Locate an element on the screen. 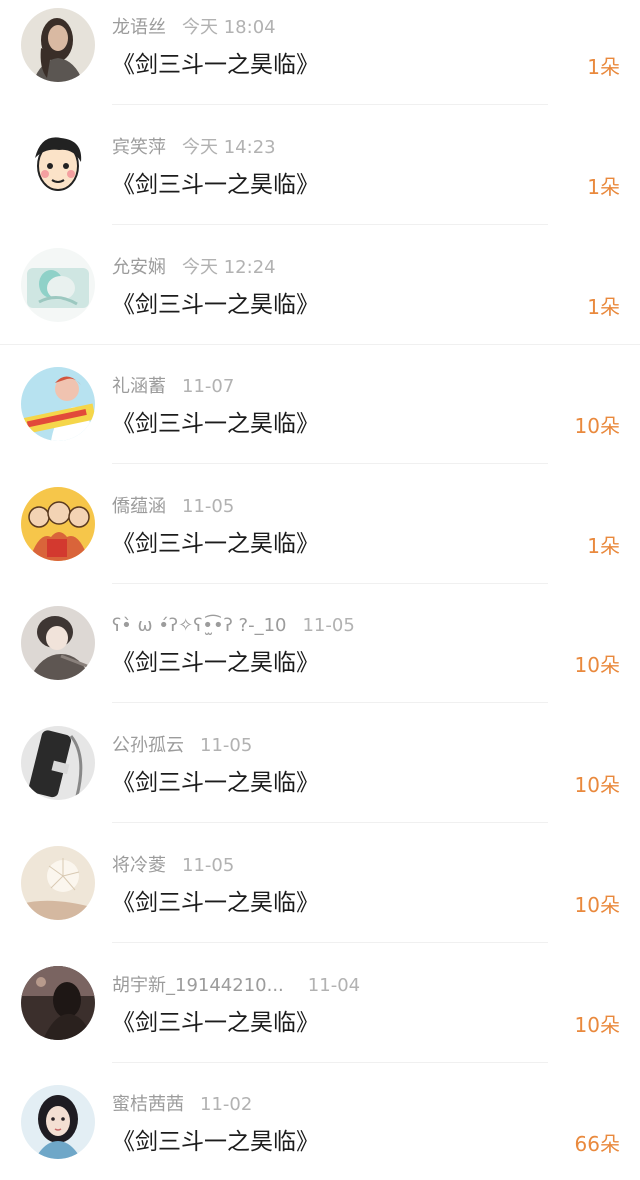  timestamp: 11-07 is located at coordinates (208, 386).